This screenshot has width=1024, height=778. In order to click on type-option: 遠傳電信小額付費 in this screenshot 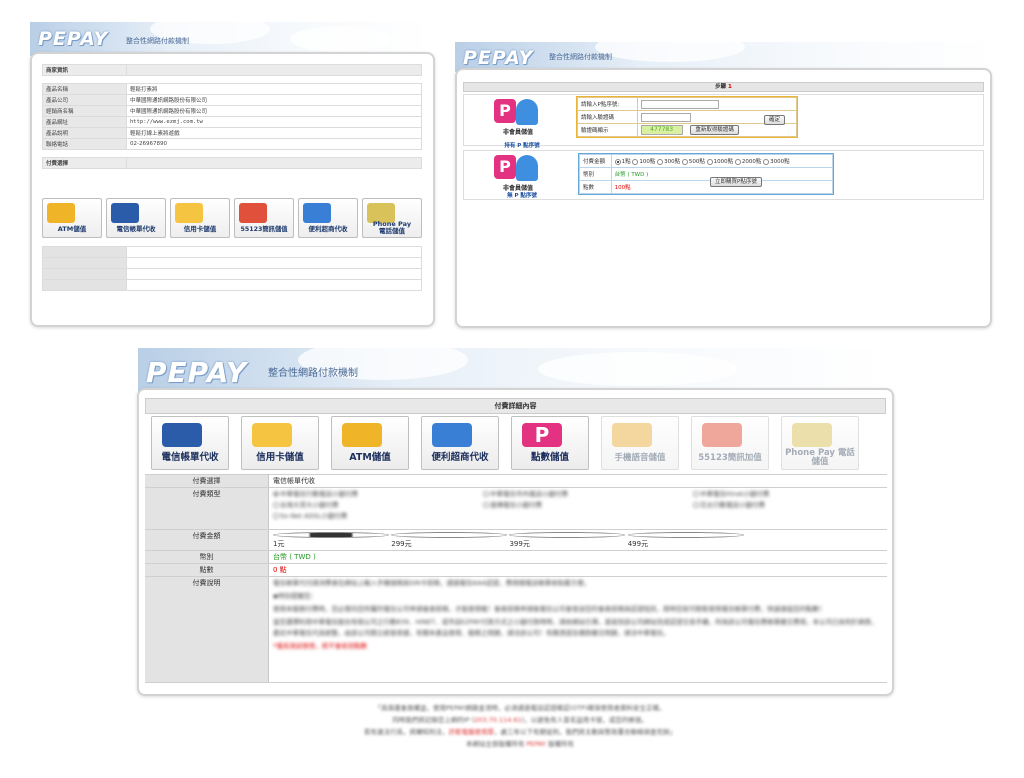, I will do `click(578, 505)`.